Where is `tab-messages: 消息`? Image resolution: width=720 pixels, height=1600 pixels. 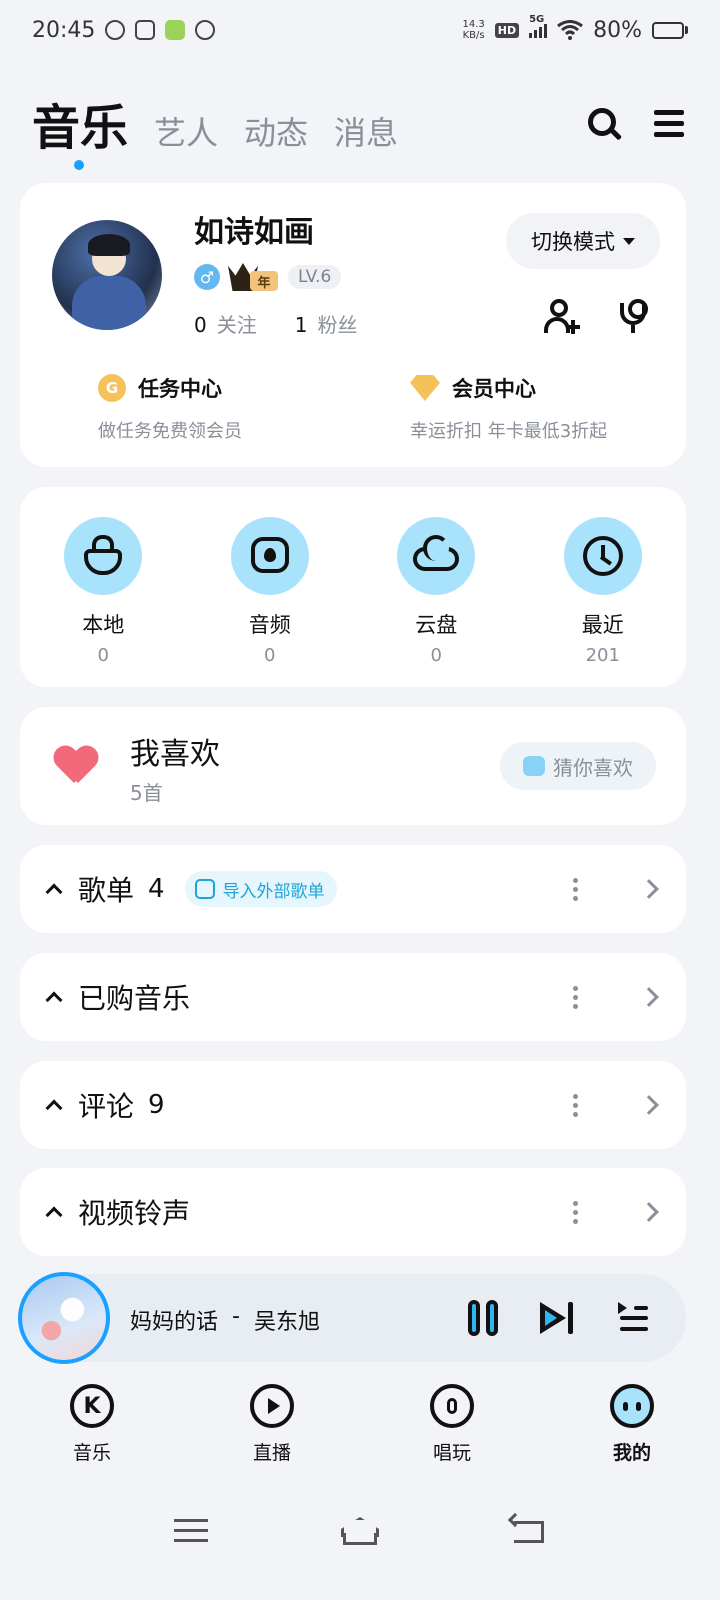
tab-messages: 消息 is located at coordinates (366, 131).